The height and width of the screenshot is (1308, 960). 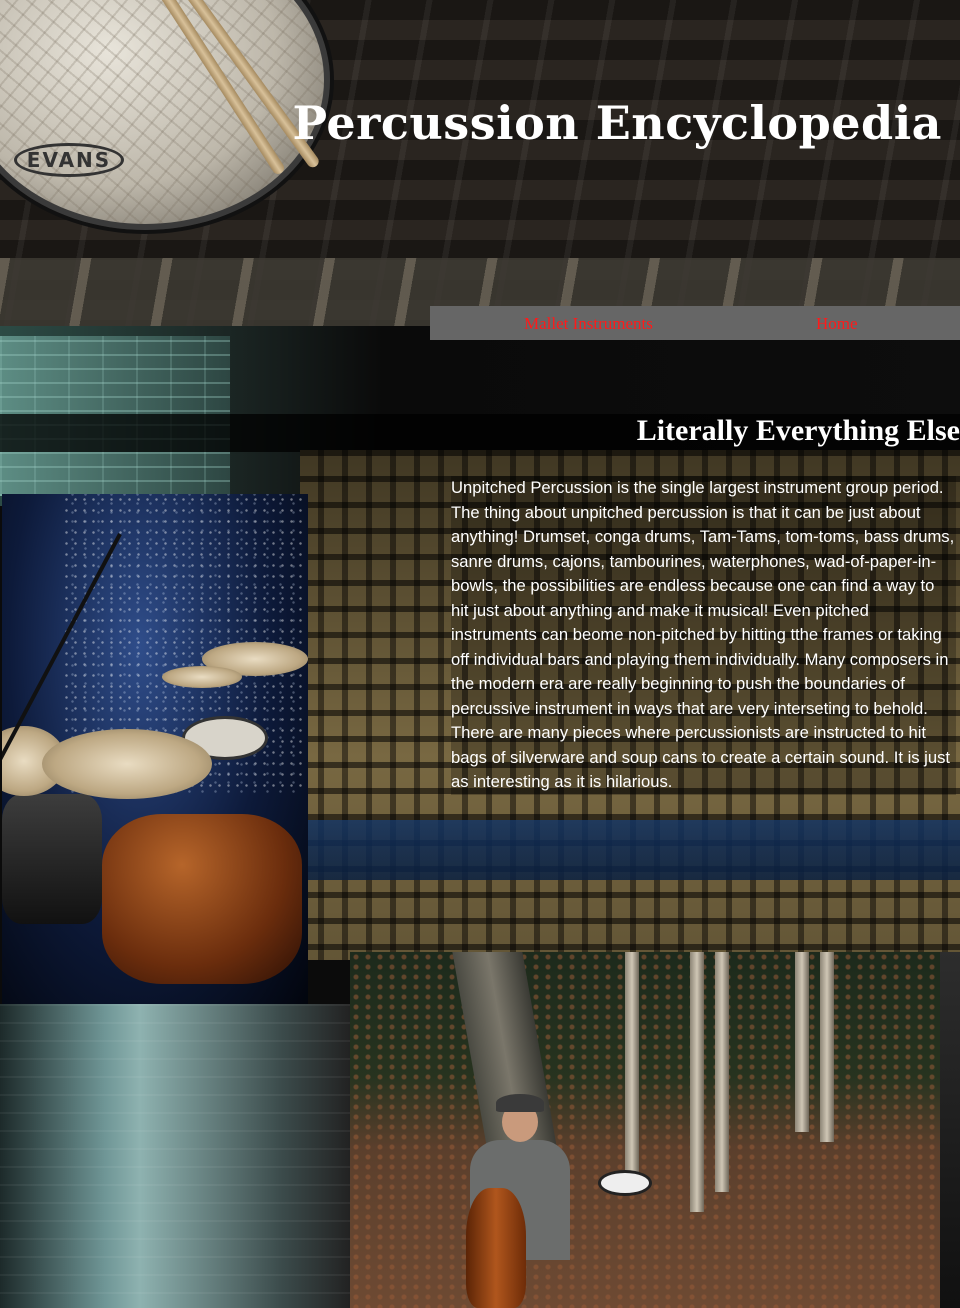 I want to click on snare-drum, so click(x=625, y=1183).